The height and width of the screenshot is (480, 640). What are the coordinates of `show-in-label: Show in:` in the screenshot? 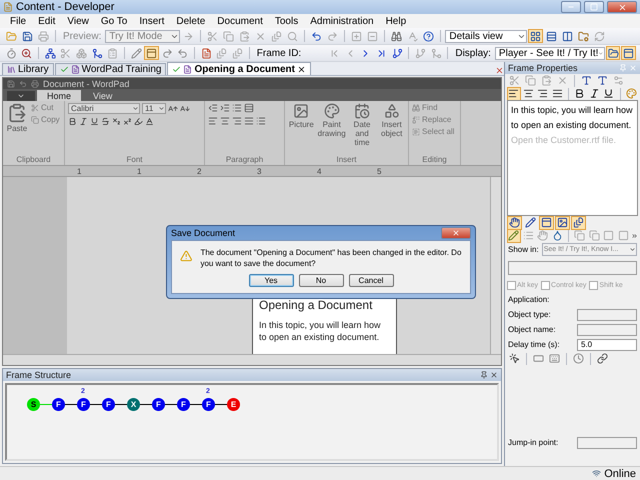 It's located at (523, 249).